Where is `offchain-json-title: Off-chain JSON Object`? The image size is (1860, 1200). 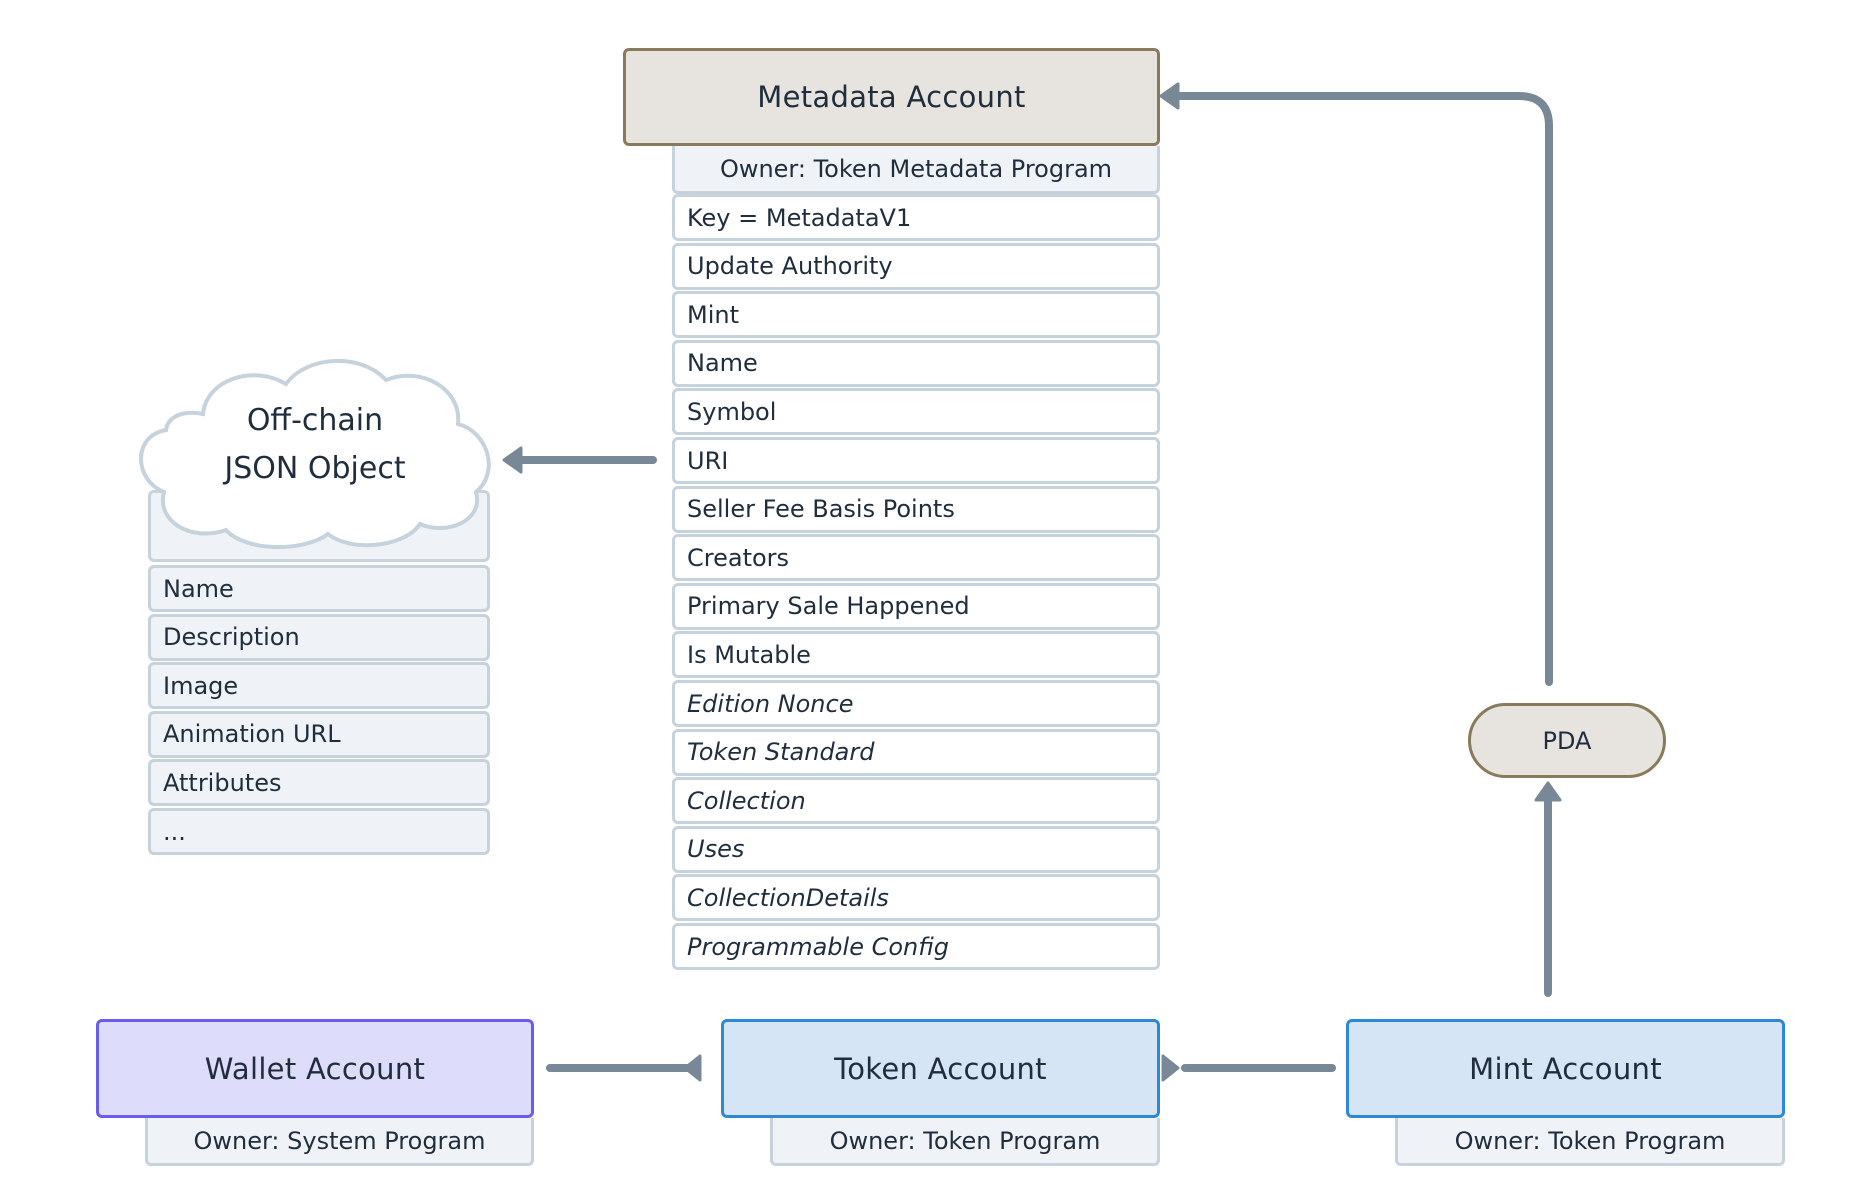 offchain-json-title: Off-chain JSON Object is located at coordinates (315, 445).